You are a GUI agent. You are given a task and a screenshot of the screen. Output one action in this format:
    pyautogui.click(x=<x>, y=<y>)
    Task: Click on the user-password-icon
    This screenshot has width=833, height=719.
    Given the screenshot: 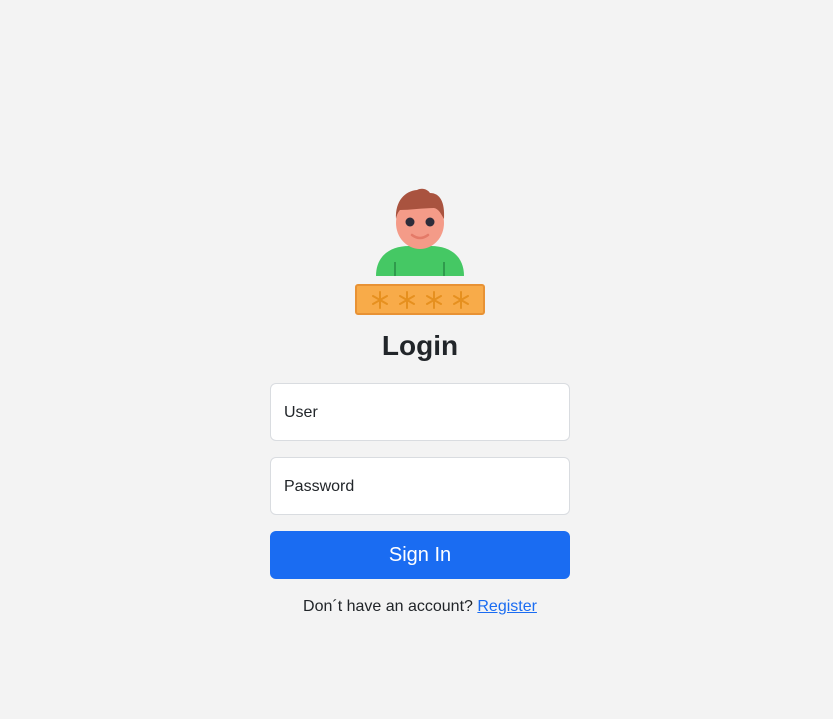 What is the action you would take?
    pyautogui.click(x=420, y=251)
    